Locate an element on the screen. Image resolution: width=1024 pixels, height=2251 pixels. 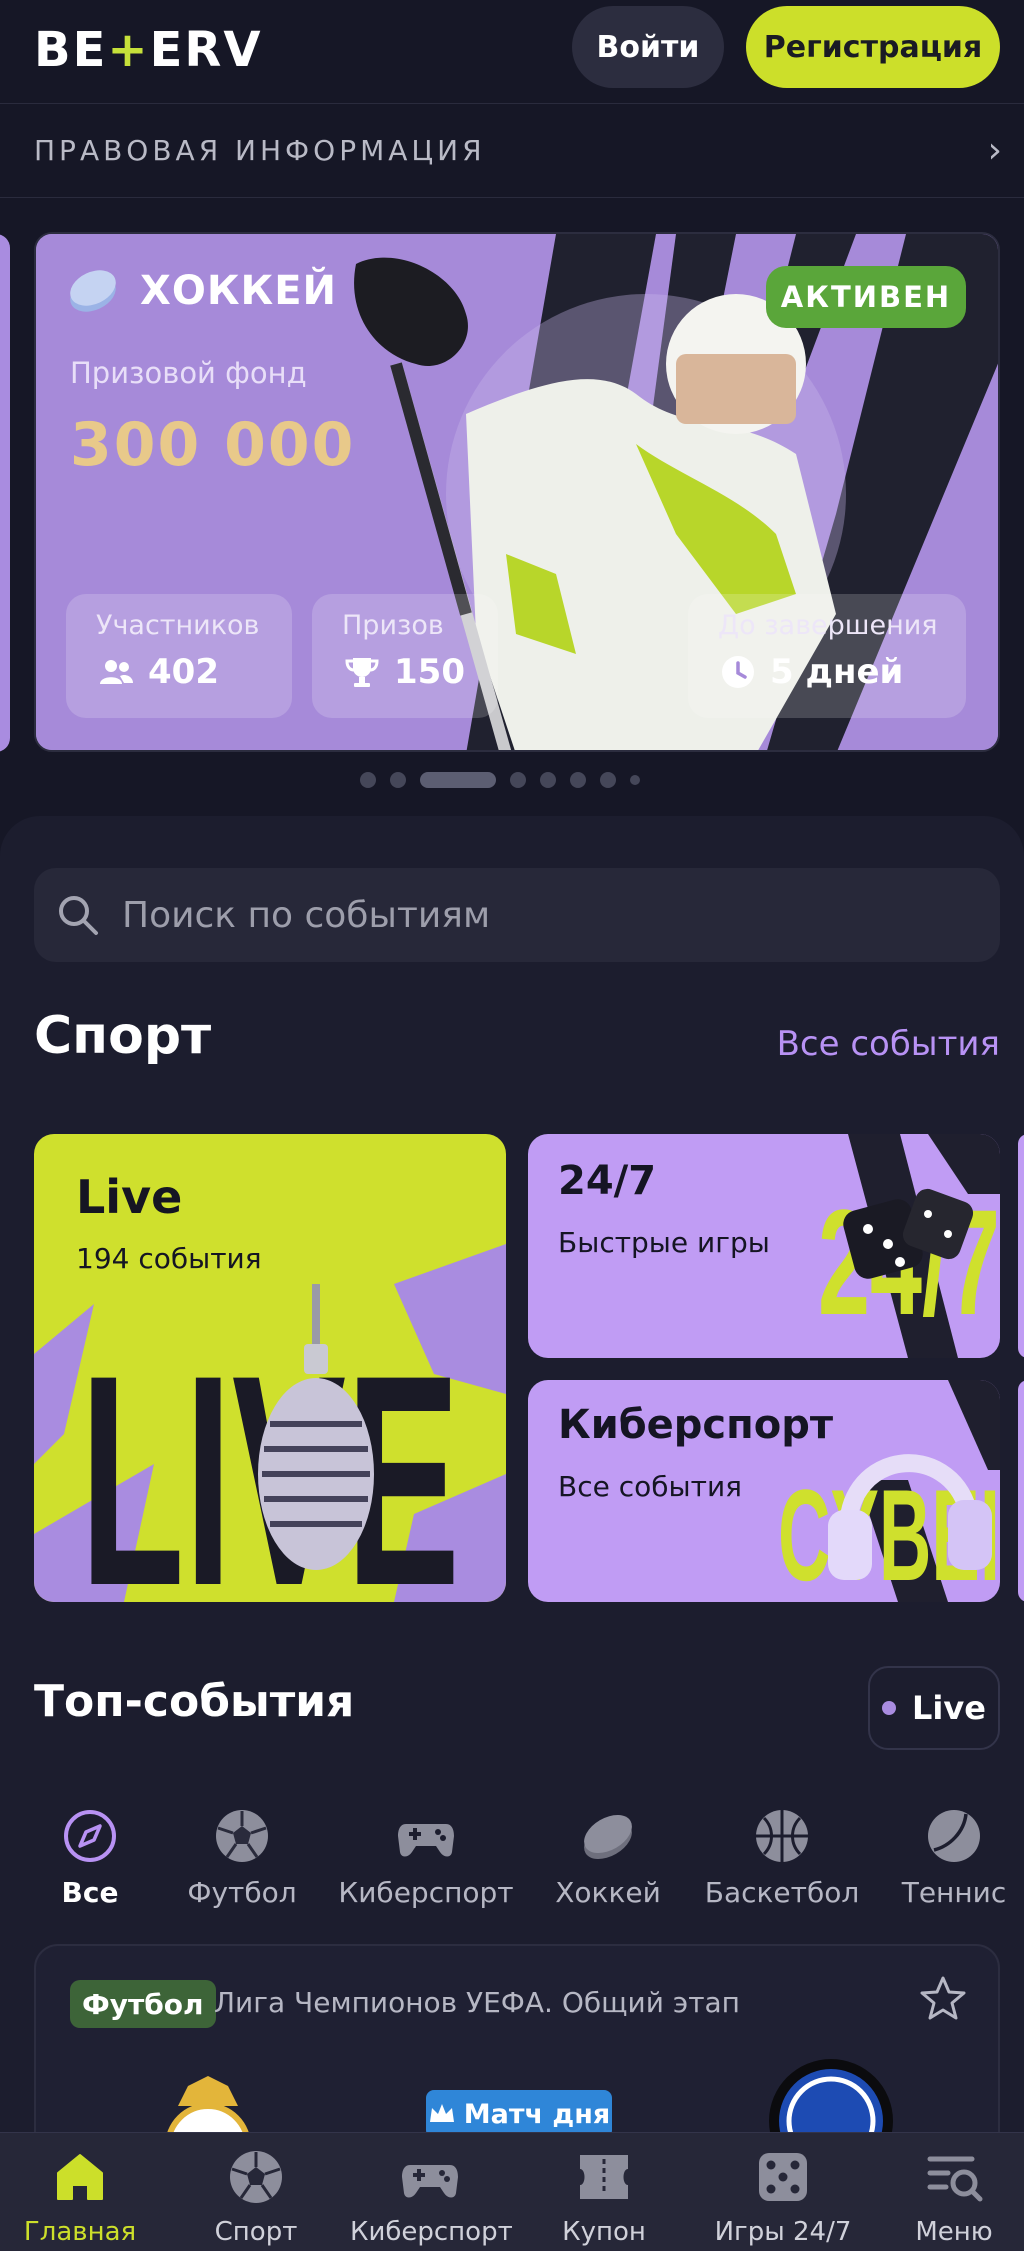
nav-menu: Меню is located at coordinates (954, 2197).